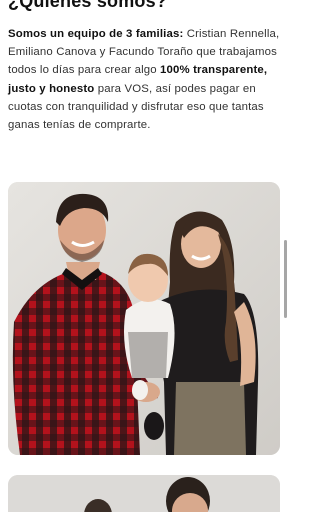  What do you see at coordinates (88, 5) in the screenshot?
I see `section-heading: ¿Quiénes somos?` at bounding box center [88, 5].